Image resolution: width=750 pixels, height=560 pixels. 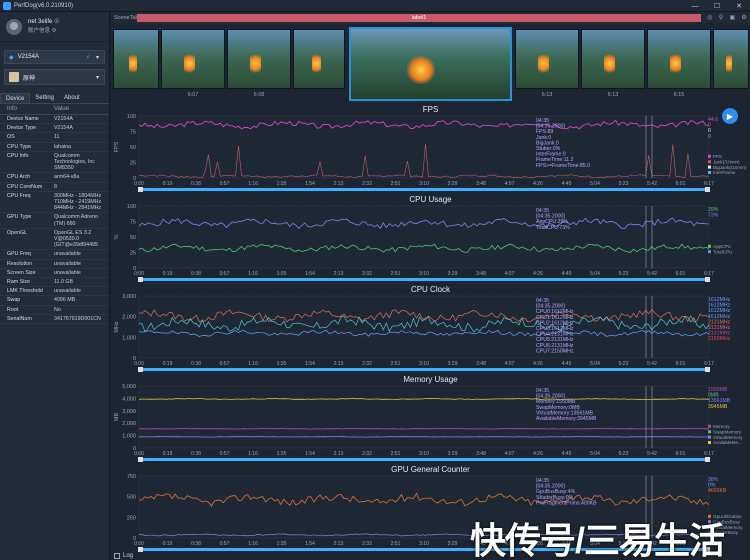 I want to click on legend-label: InterFrame, so click(x=724, y=172).